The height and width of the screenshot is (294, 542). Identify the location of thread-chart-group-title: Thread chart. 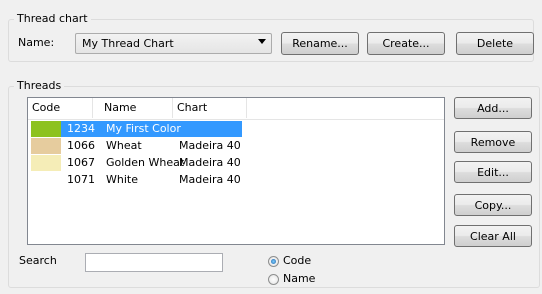
(52, 18).